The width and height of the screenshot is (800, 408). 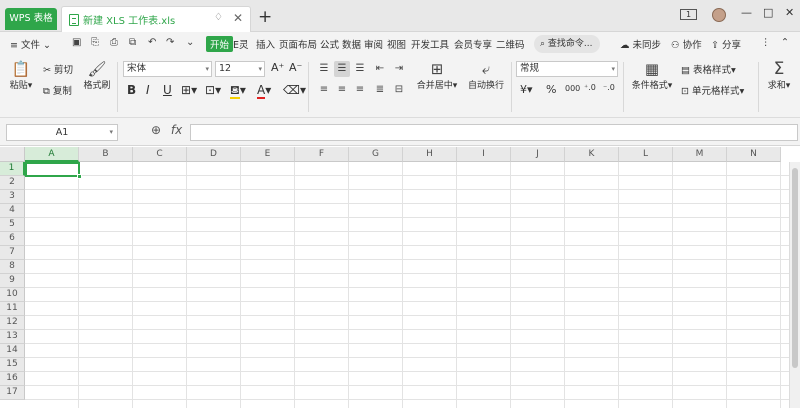 What do you see at coordinates (167, 90) in the screenshot?
I see `underline-button: U` at bounding box center [167, 90].